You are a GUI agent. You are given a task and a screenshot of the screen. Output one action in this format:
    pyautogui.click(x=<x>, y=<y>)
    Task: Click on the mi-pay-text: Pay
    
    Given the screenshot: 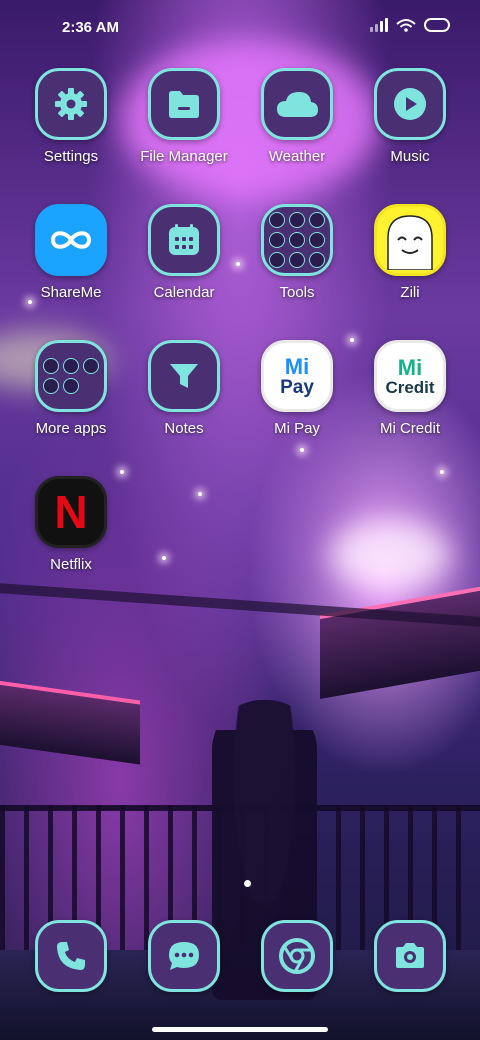 What is the action you would take?
    pyautogui.click(x=297, y=387)
    